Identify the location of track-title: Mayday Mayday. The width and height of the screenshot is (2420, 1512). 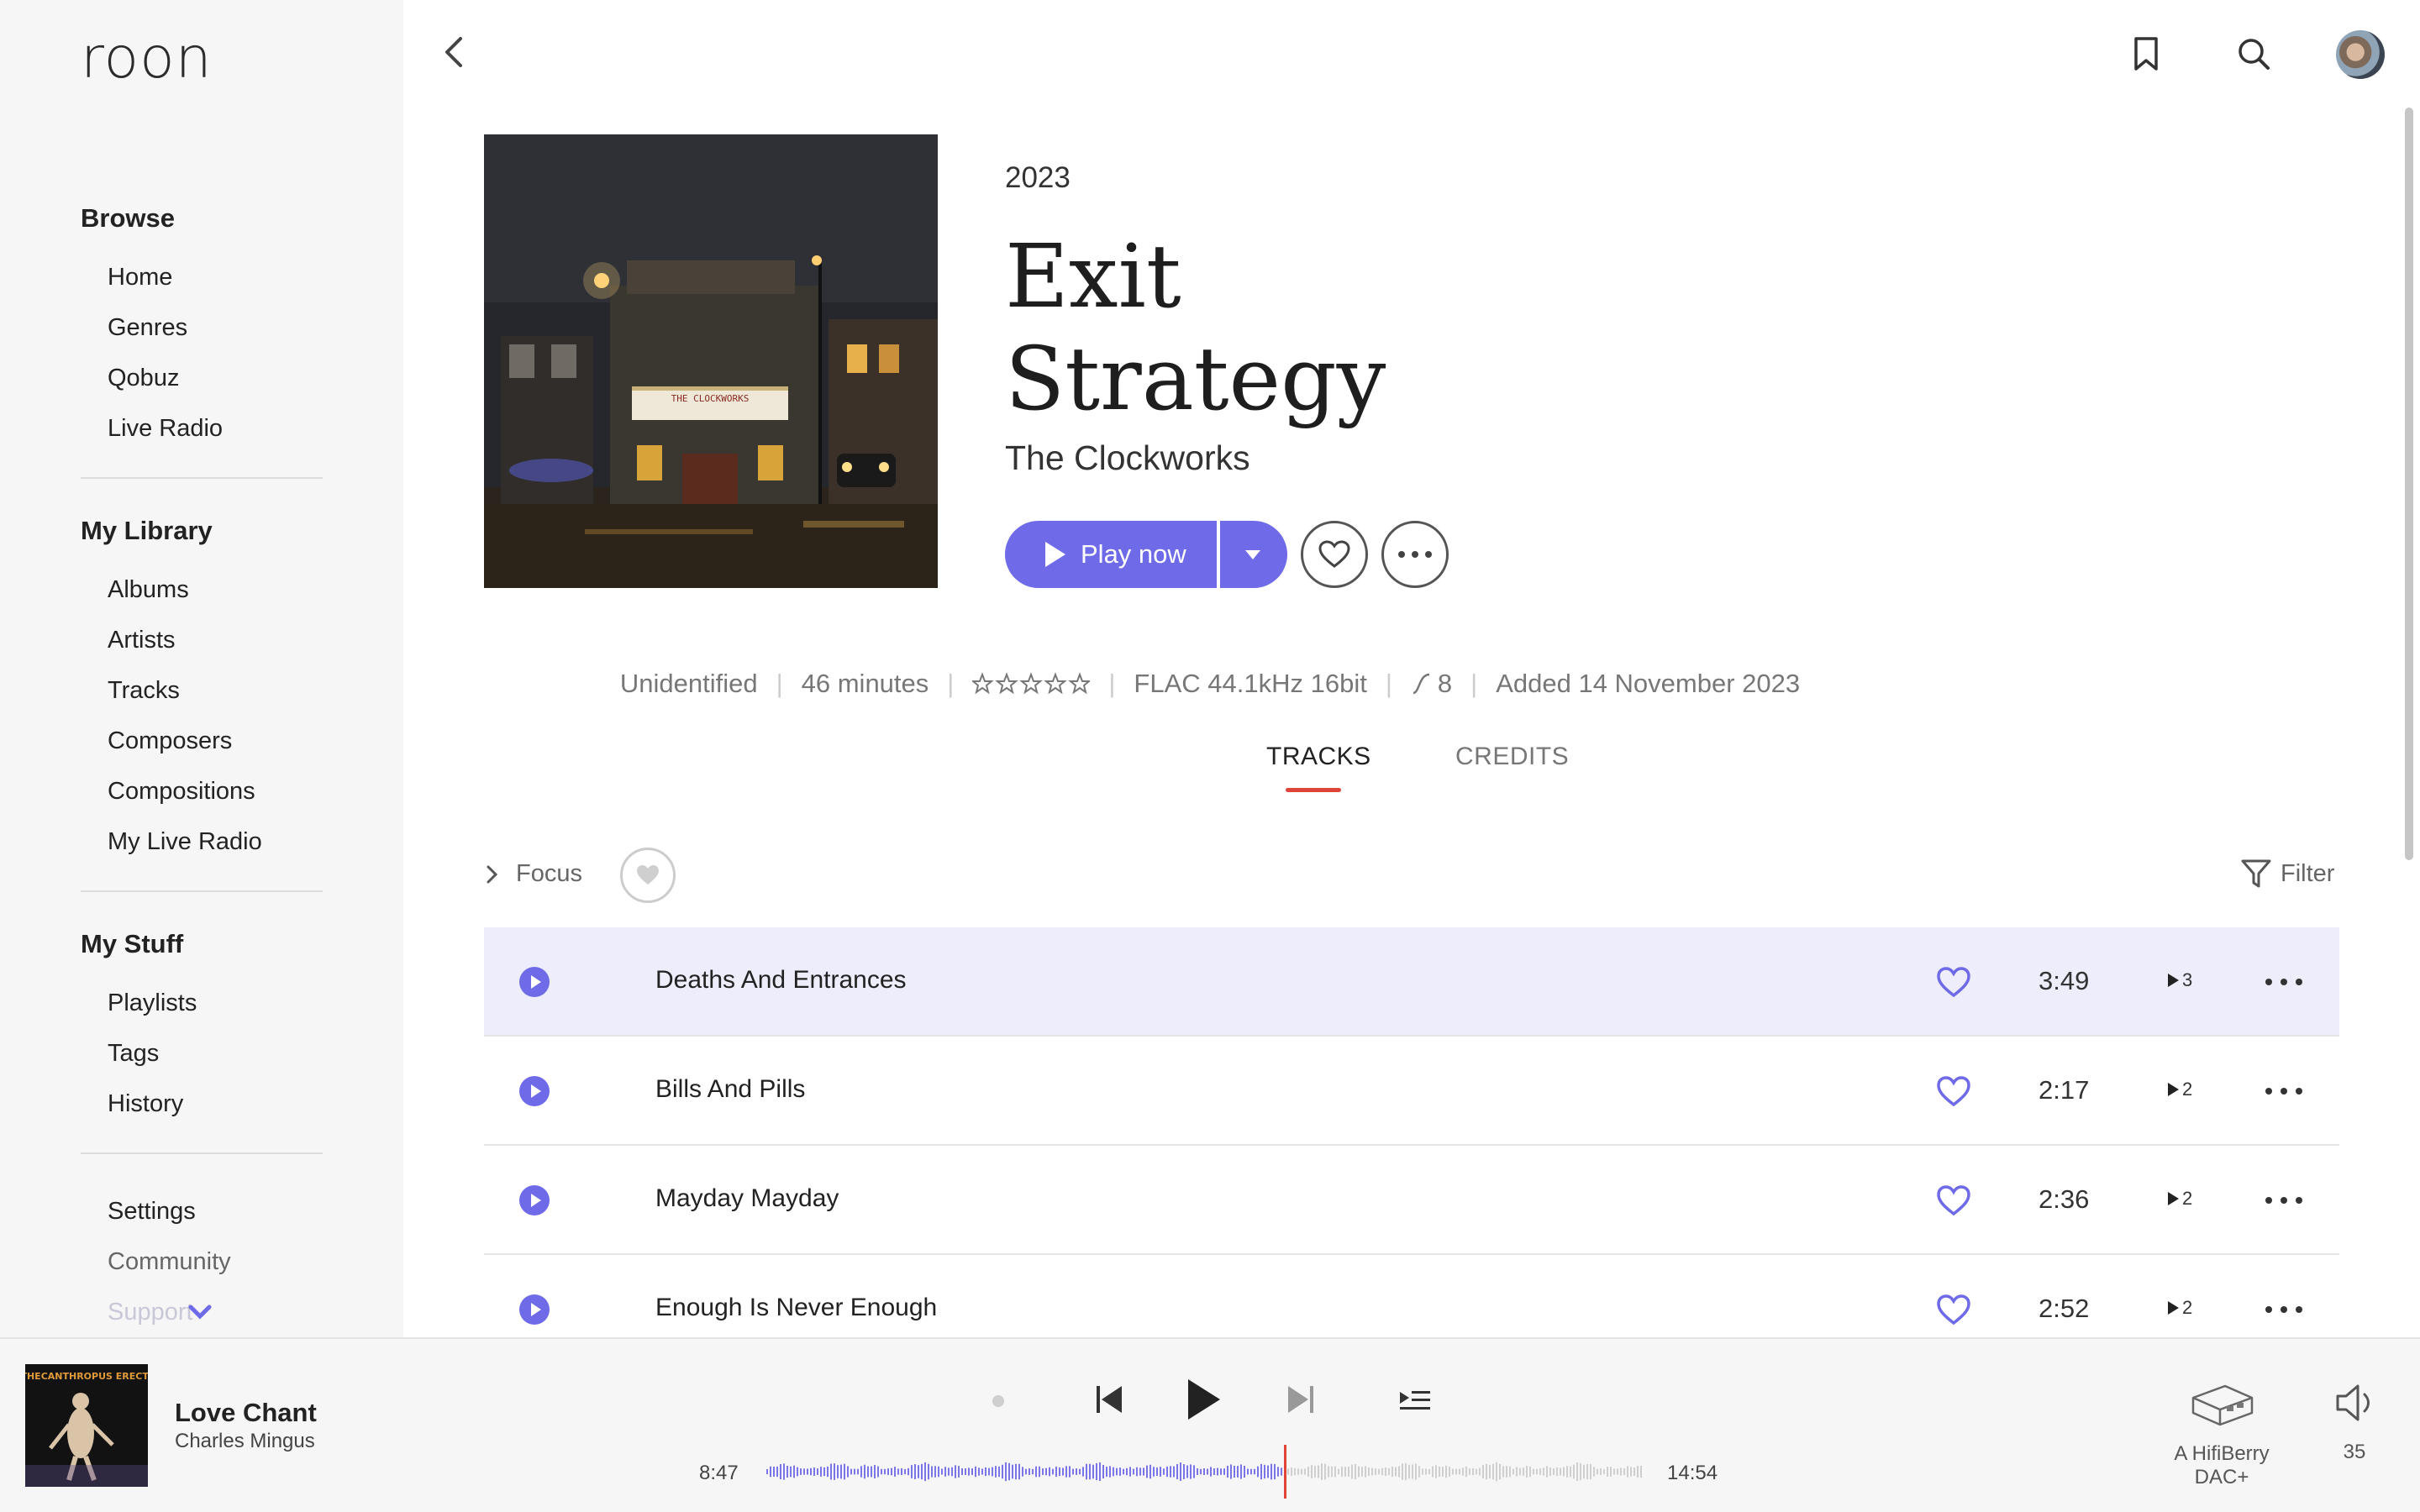
(747, 1198).